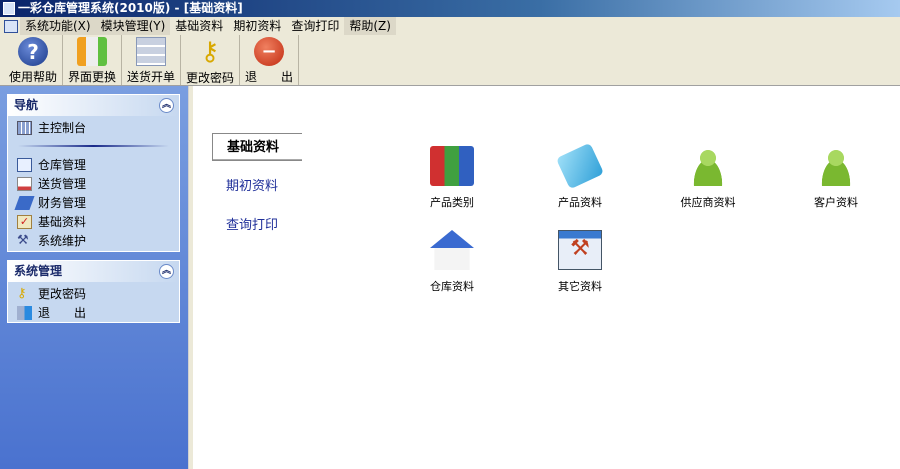  I want to click on hammer-icon: ⚒, so click(23, 240).